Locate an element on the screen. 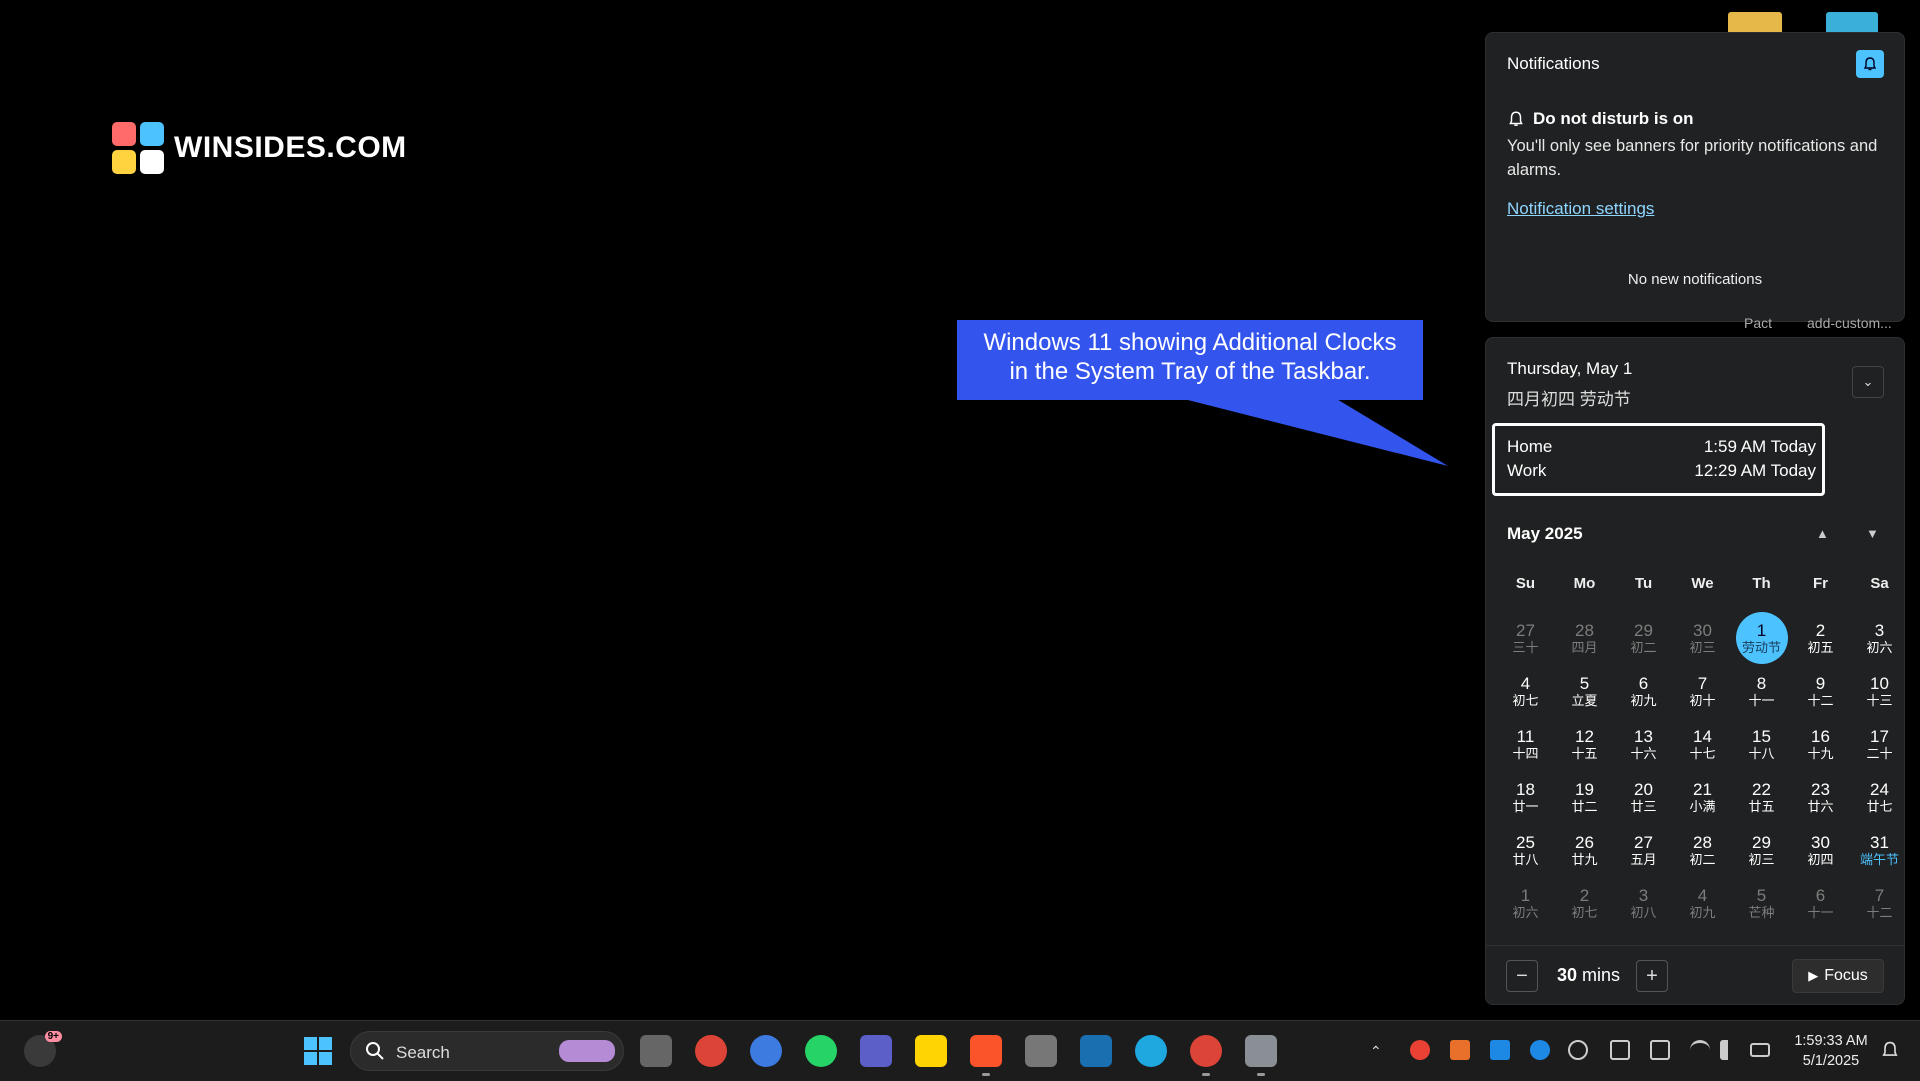 This screenshot has width=1920, height=1081. calendar-day: 2初七 is located at coordinates (1585, 903).